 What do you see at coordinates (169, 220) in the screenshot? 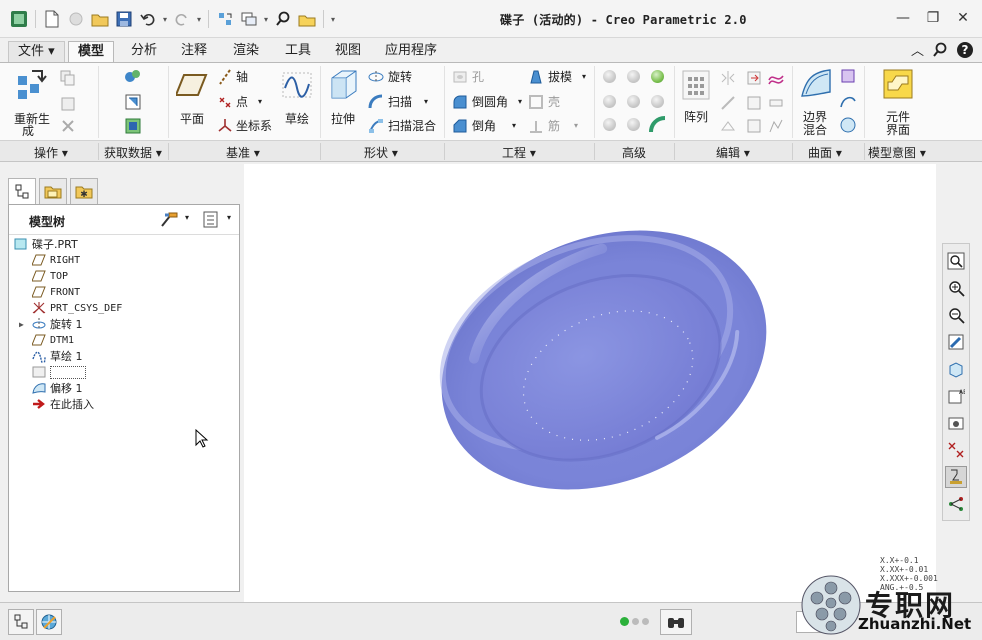
I see `tree-settings-icon` at bounding box center [169, 220].